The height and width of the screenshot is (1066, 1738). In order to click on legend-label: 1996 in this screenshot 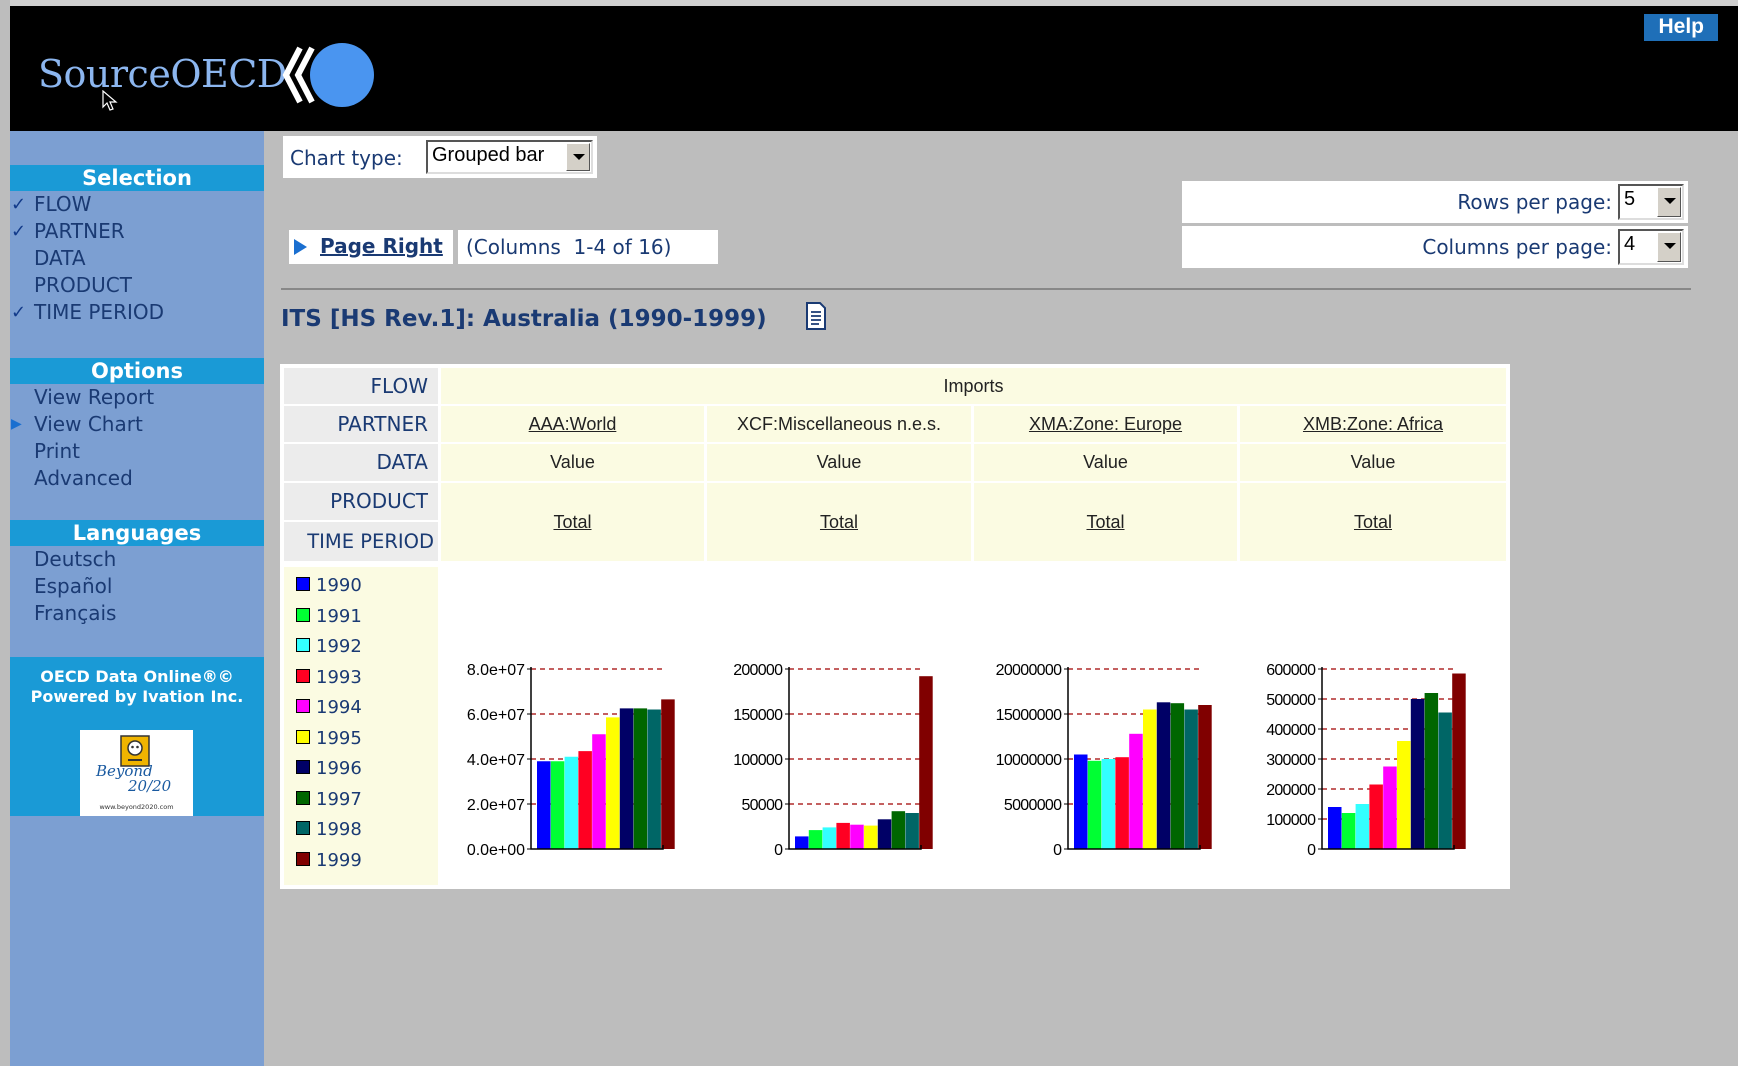, I will do `click(339, 768)`.